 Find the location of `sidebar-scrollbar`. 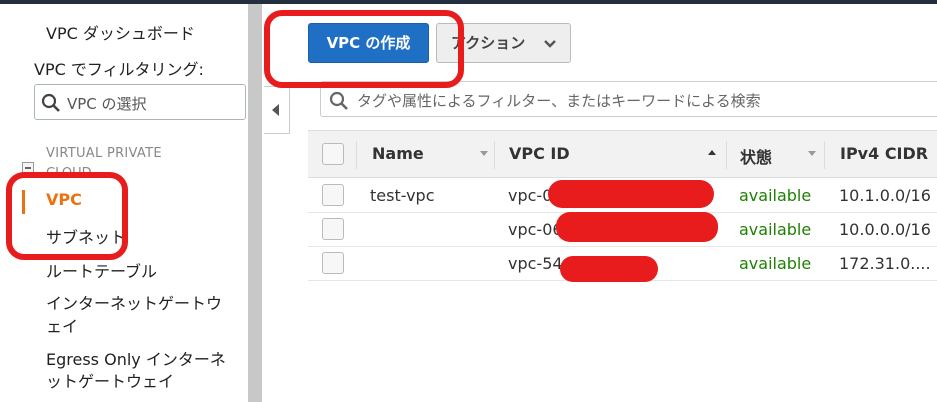

sidebar-scrollbar is located at coordinates (255, 203).